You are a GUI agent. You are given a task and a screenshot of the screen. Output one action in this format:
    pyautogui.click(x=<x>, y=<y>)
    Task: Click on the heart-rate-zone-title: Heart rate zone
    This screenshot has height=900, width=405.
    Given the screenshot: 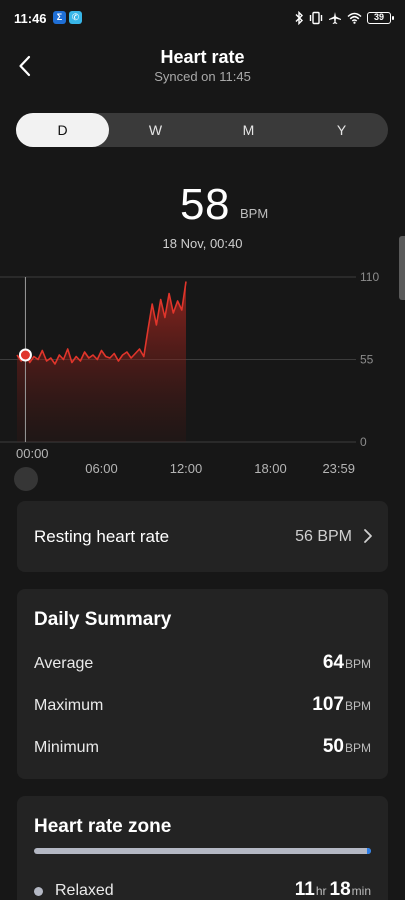 What is the action you would take?
    pyautogui.click(x=103, y=826)
    